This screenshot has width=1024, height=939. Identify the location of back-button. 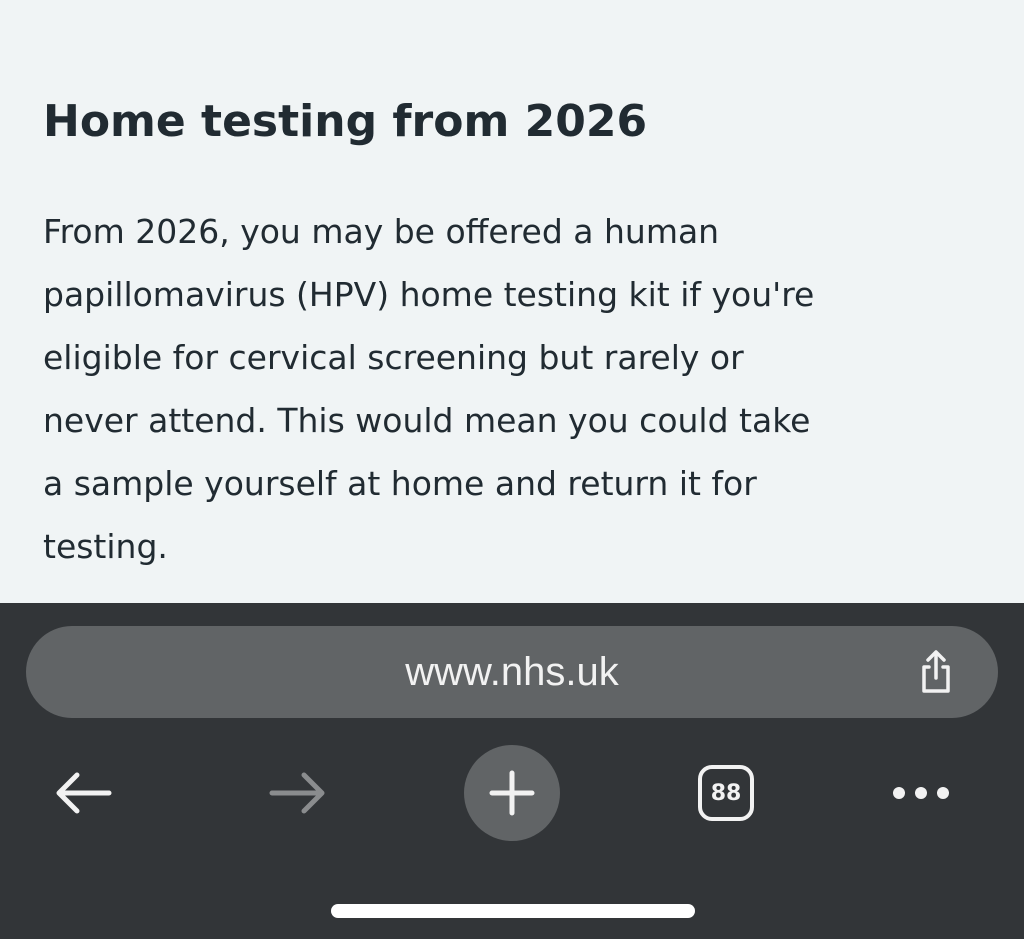
(83, 793).